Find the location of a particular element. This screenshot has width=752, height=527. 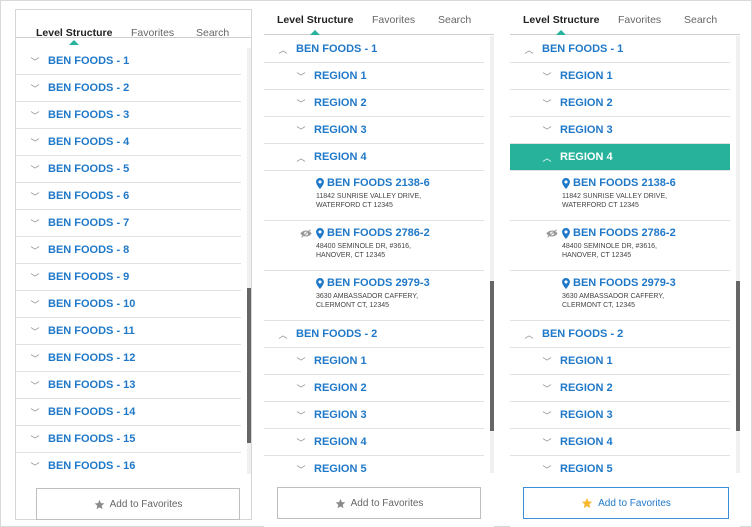

list-item: ﹀ BEN FOODS - 6 is located at coordinates (128, 196).